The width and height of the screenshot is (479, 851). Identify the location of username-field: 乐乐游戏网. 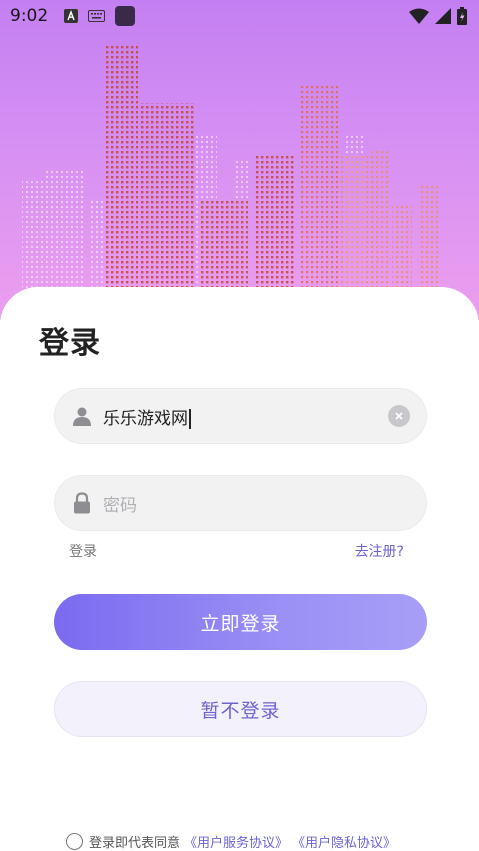
(240, 416).